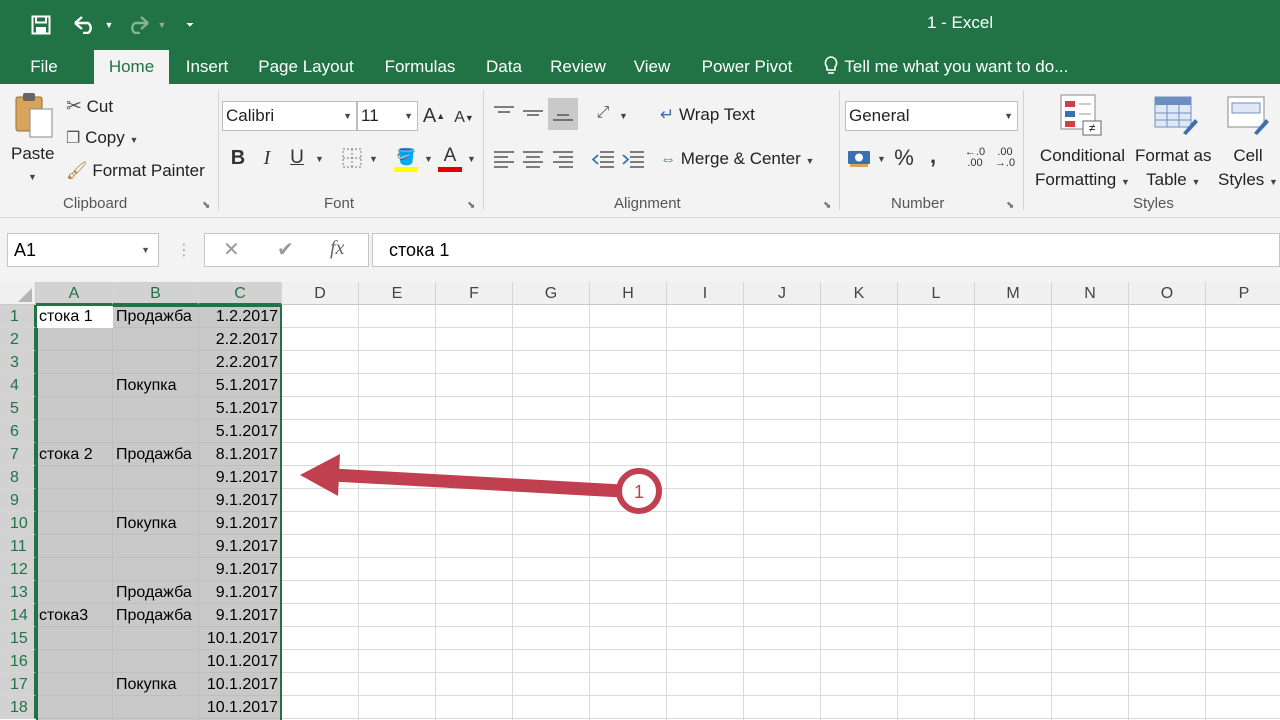  What do you see at coordinates (504, 113) in the screenshot?
I see `align-top-icon` at bounding box center [504, 113].